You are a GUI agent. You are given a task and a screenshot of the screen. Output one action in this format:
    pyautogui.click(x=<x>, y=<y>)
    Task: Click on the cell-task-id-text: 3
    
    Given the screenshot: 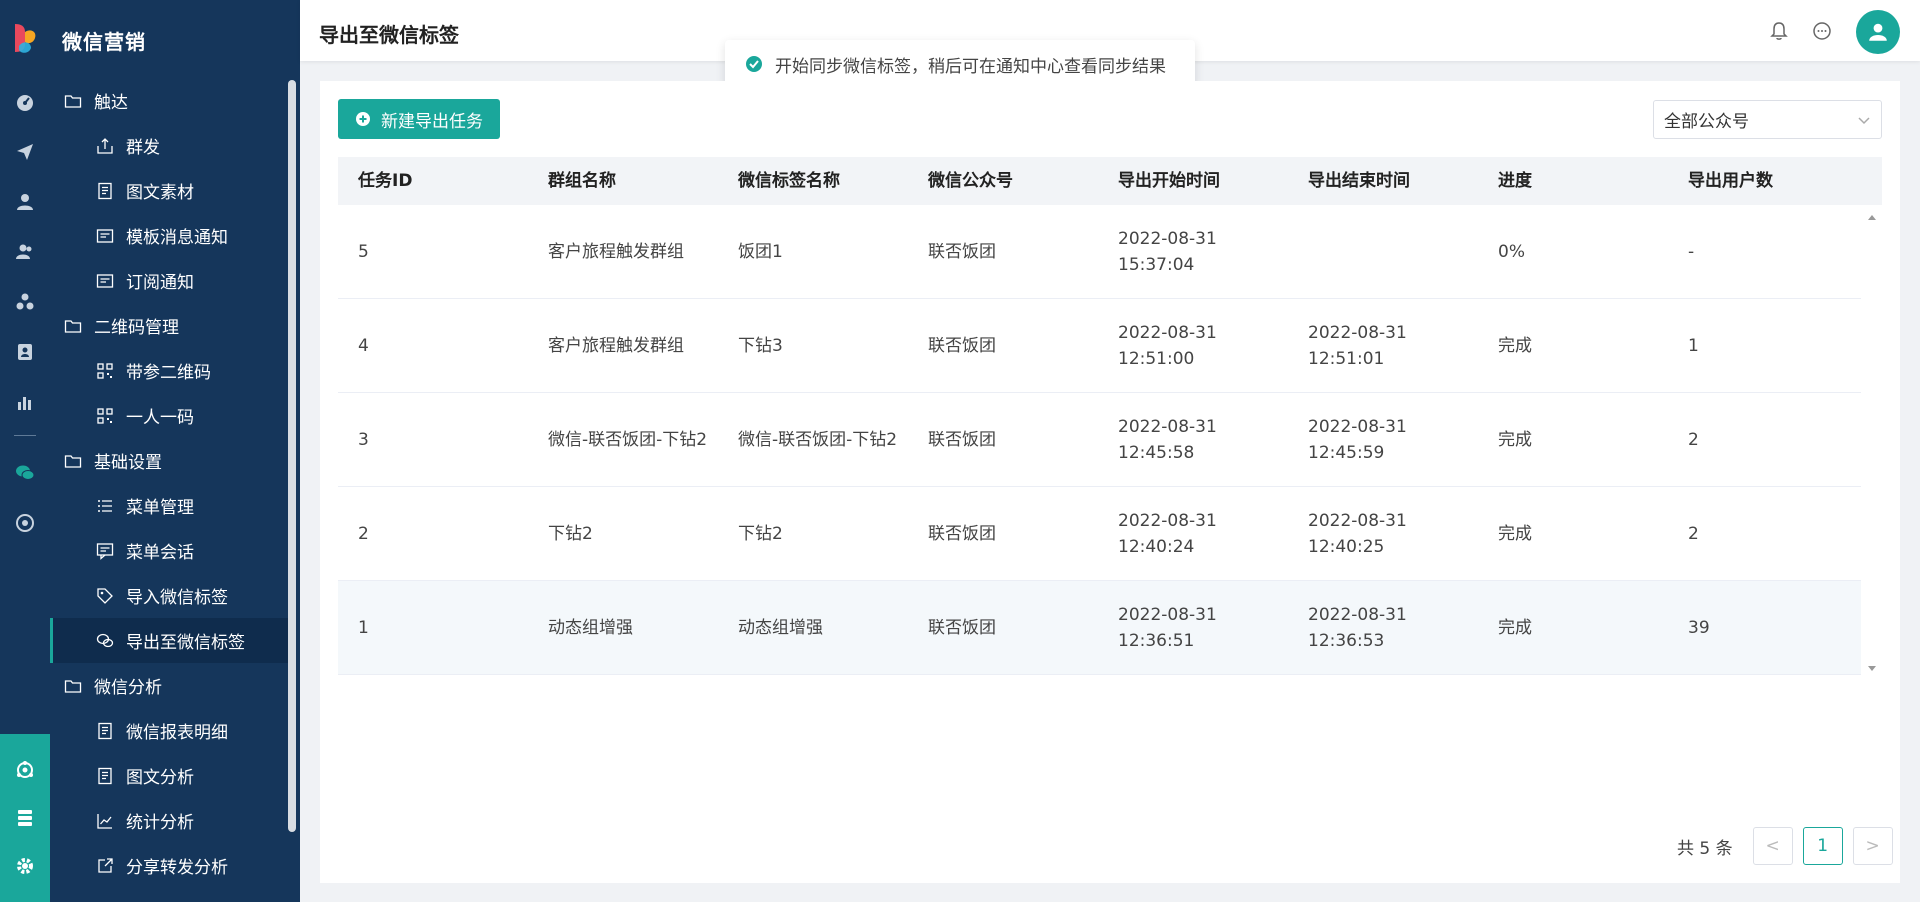 What is the action you would take?
    pyautogui.click(x=363, y=439)
    